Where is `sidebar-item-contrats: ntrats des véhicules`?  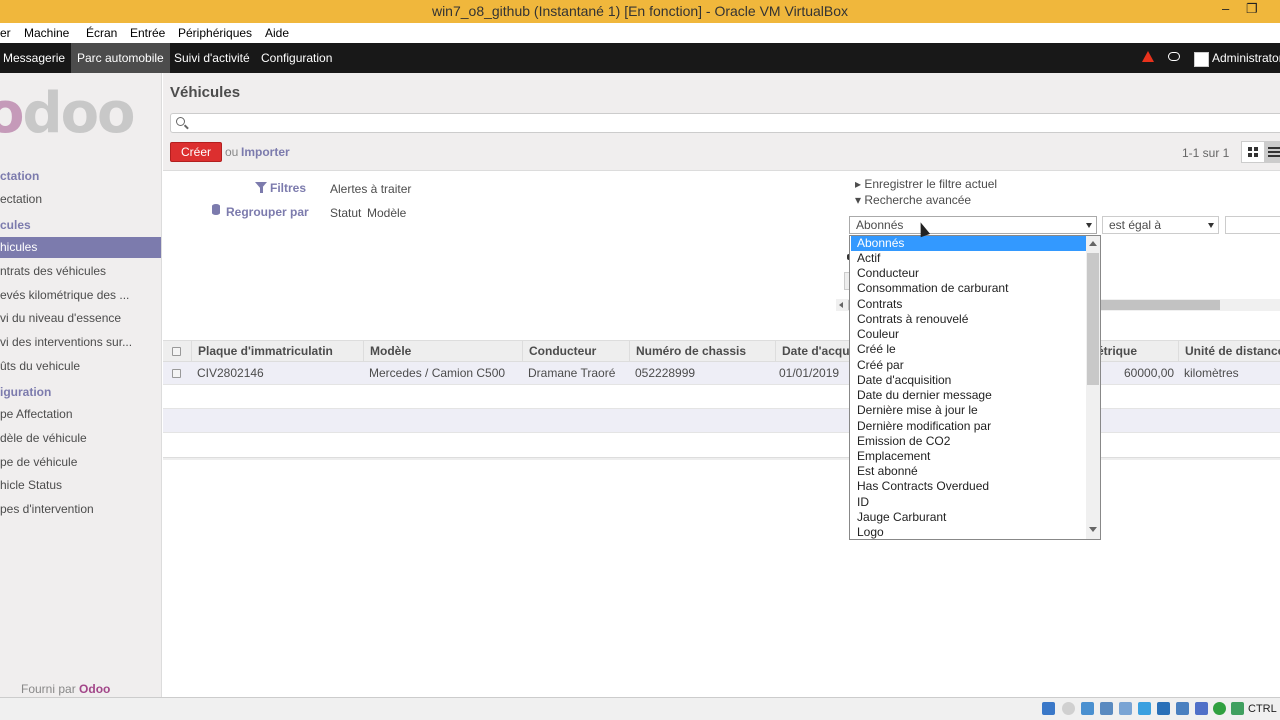
sidebar-item-contrats: ntrats des véhicules is located at coordinates (53, 271).